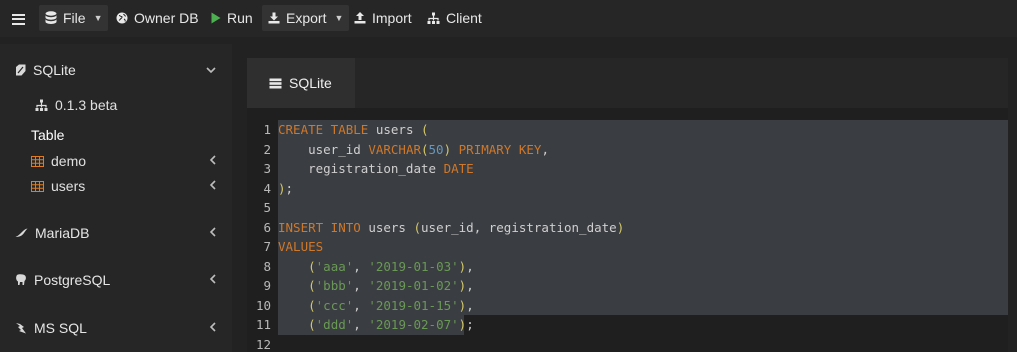 This screenshot has width=1017, height=352. I want to click on feather-icon, so click(20, 70).